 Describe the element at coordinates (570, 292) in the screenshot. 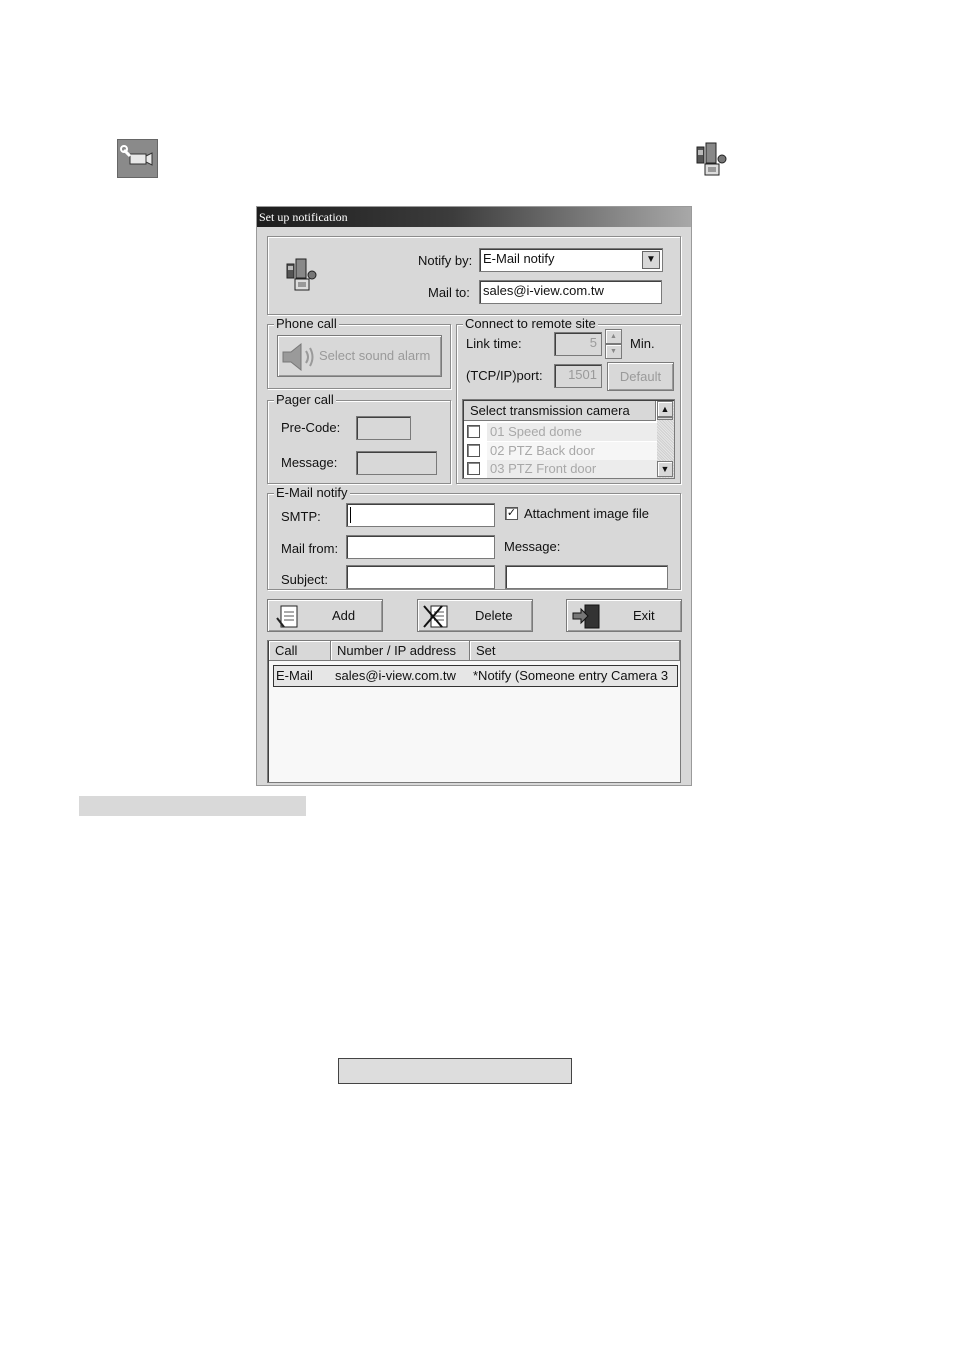

I see `mail-to-input: sales@i-view.com.tw` at that location.